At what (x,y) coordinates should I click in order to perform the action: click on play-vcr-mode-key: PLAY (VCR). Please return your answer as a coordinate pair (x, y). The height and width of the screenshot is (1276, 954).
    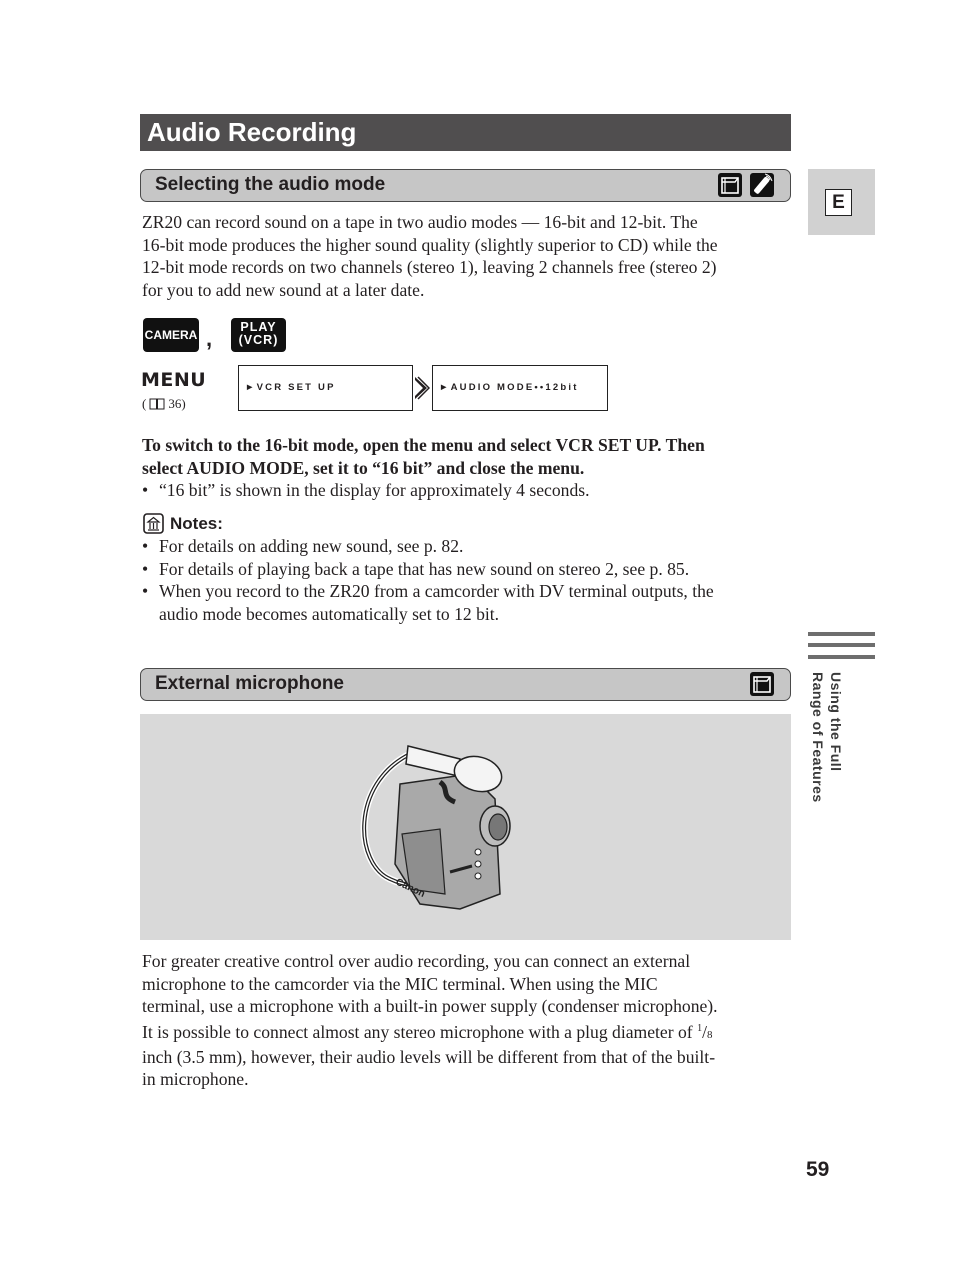
    Looking at the image, I should click on (258, 335).